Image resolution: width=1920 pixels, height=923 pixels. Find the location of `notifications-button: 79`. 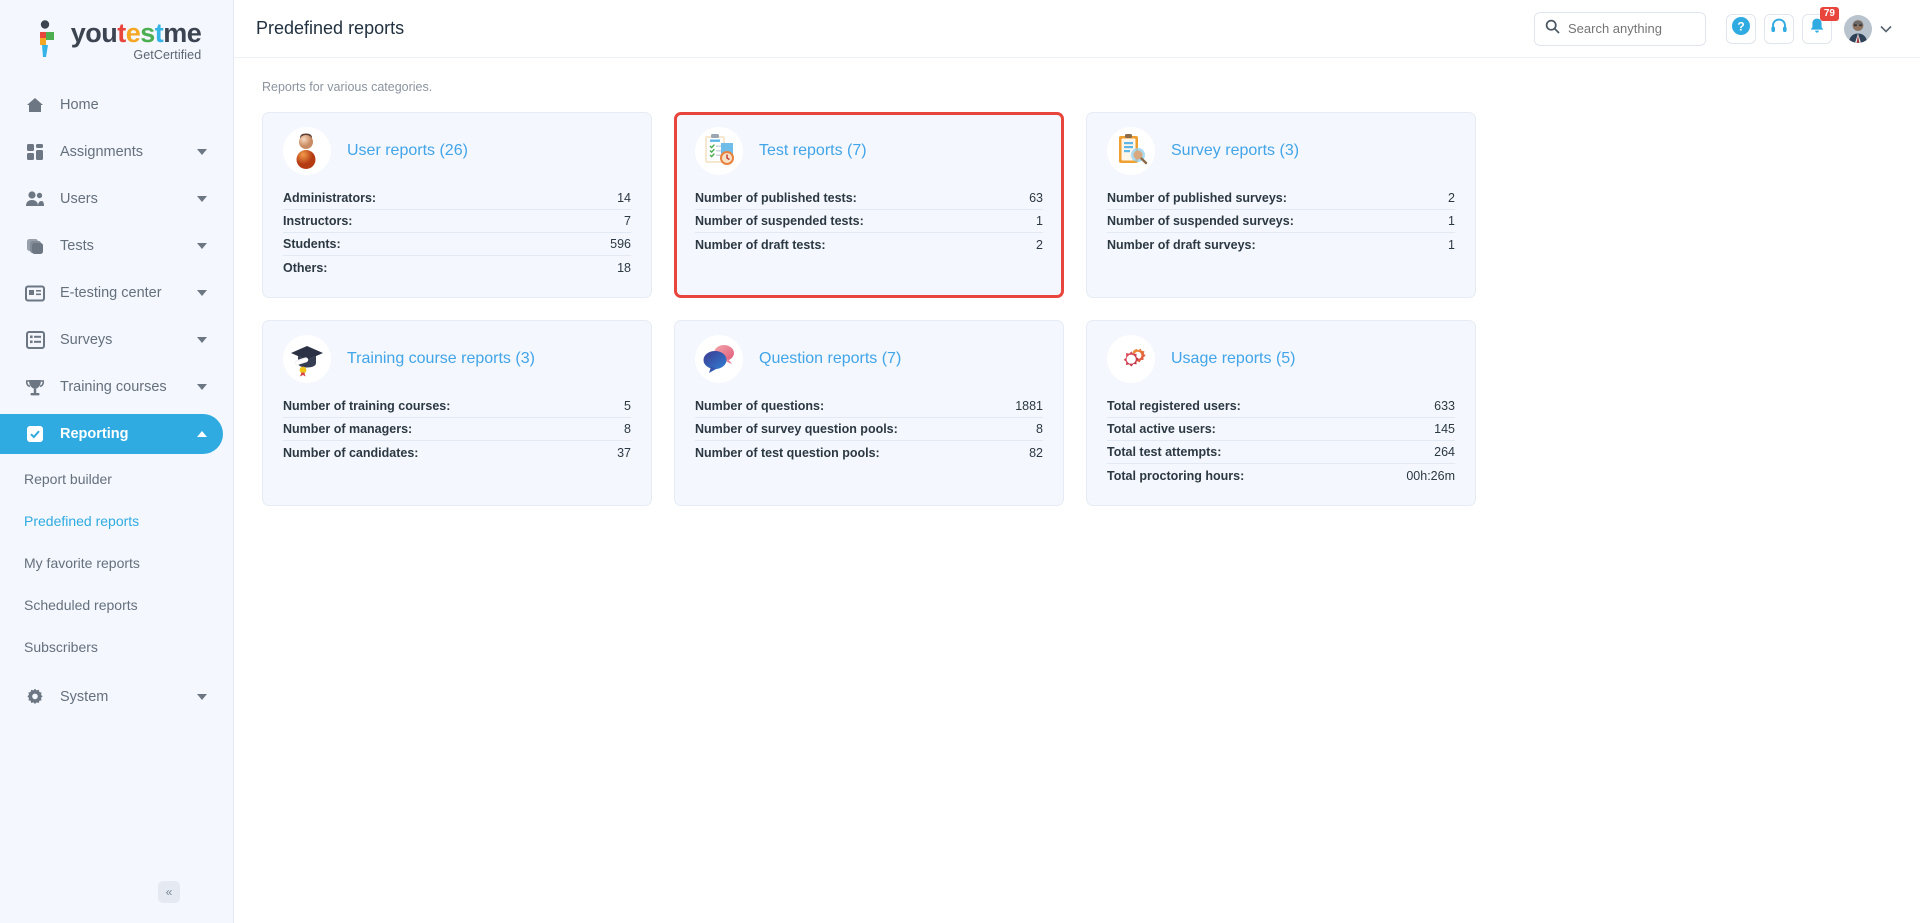

notifications-button: 79 is located at coordinates (1820, 25).